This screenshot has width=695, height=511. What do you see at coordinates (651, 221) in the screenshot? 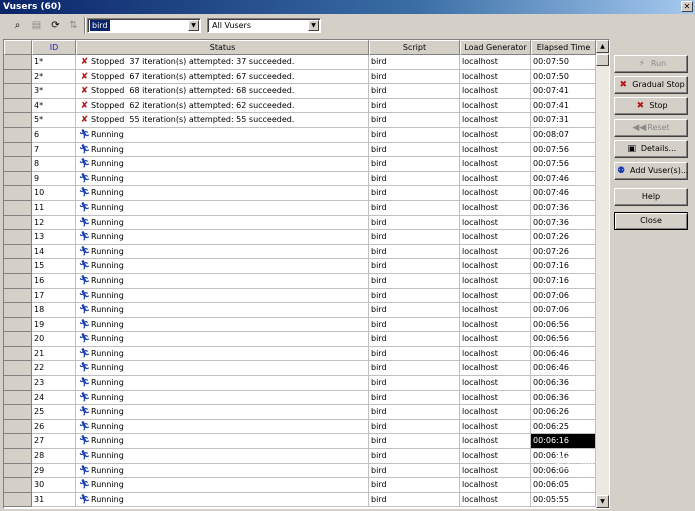
I see `close-button: Close` at bounding box center [651, 221].